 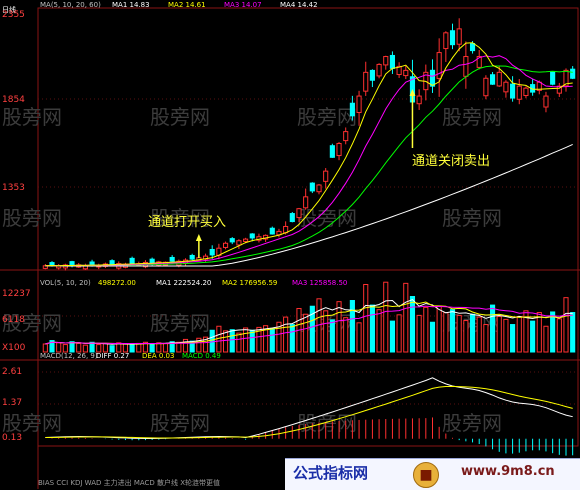 What do you see at coordinates (451, 161) in the screenshot?
I see `annotation-2: 通道关闭卖出` at bounding box center [451, 161].